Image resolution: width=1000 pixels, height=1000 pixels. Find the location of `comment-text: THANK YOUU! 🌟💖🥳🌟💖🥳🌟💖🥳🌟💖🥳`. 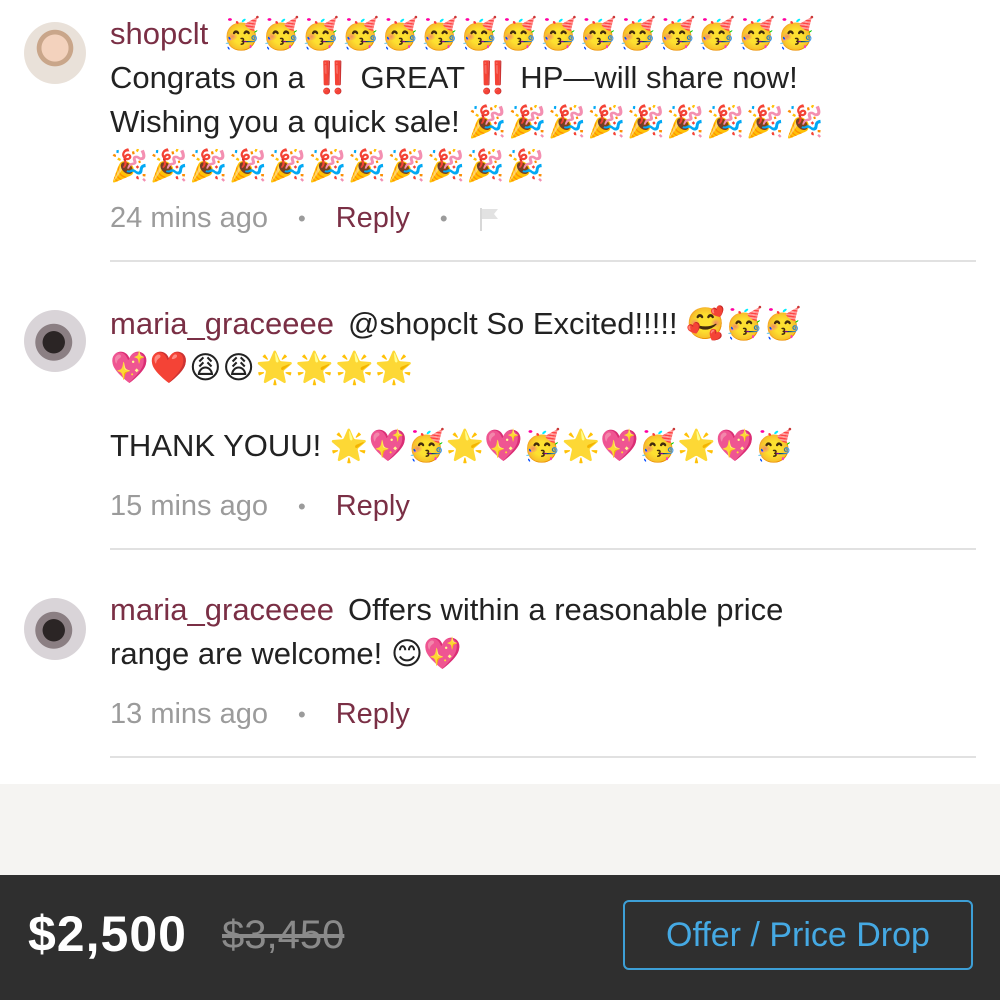

comment-text: THANK YOUU! 🌟💖🥳🌟💖🥳🌟💖🥳🌟💖🥳 is located at coordinates (452, 445).